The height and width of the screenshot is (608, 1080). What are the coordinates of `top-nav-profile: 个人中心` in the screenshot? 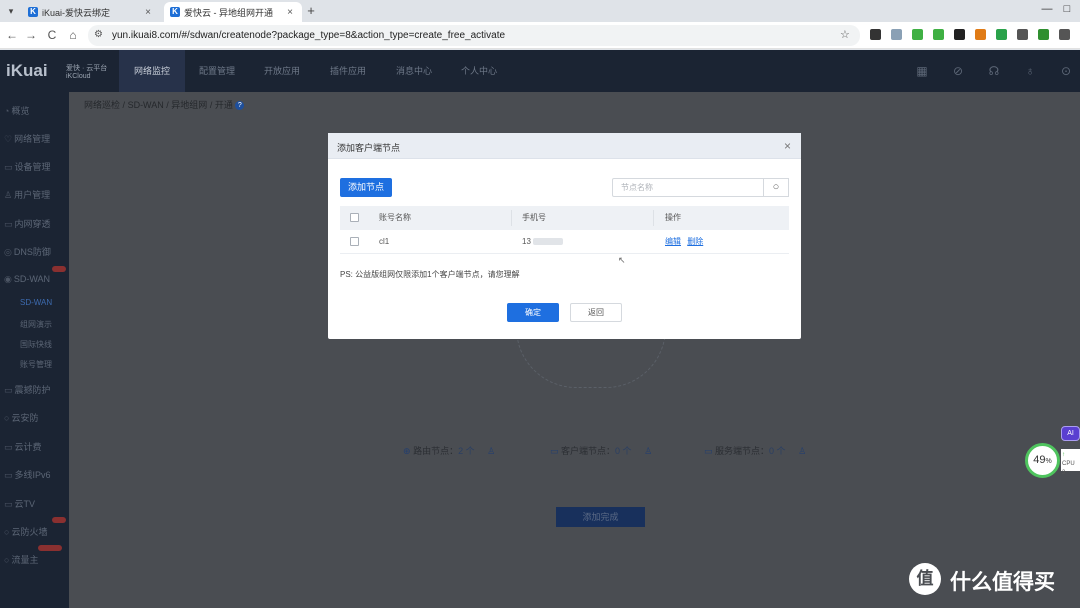 It's located at (479, 71).